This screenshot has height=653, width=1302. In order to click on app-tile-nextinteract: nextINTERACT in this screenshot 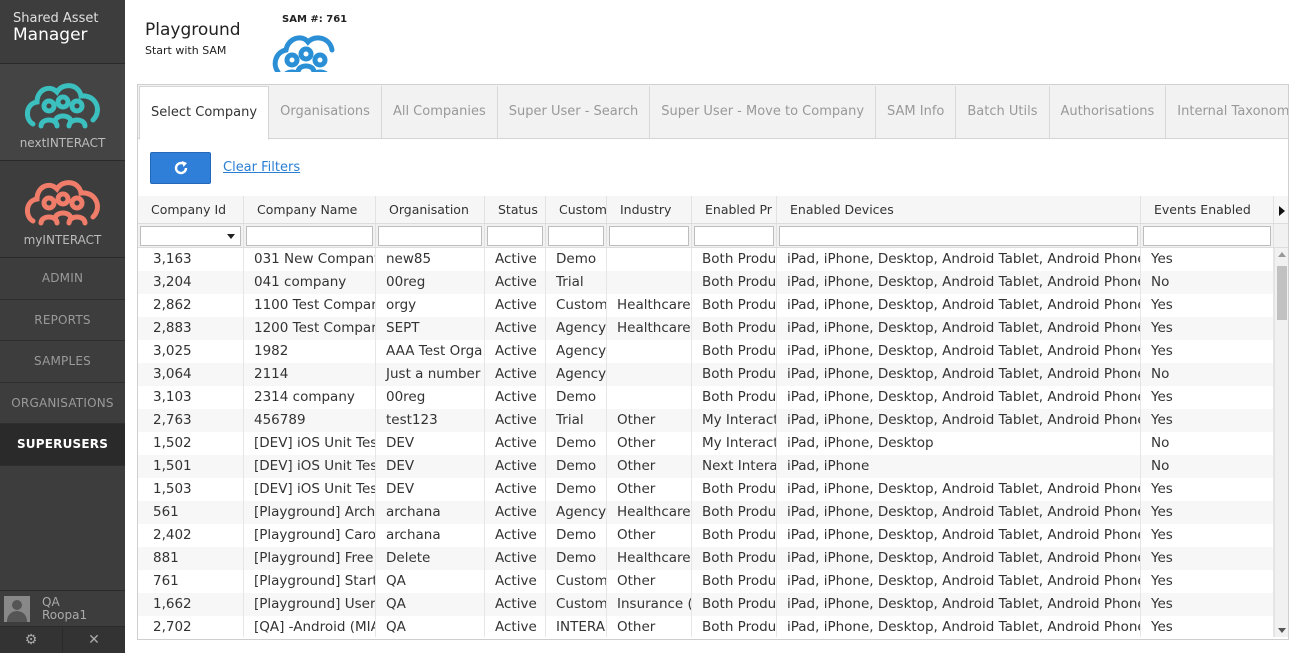, I will do `click(62, 112)`.